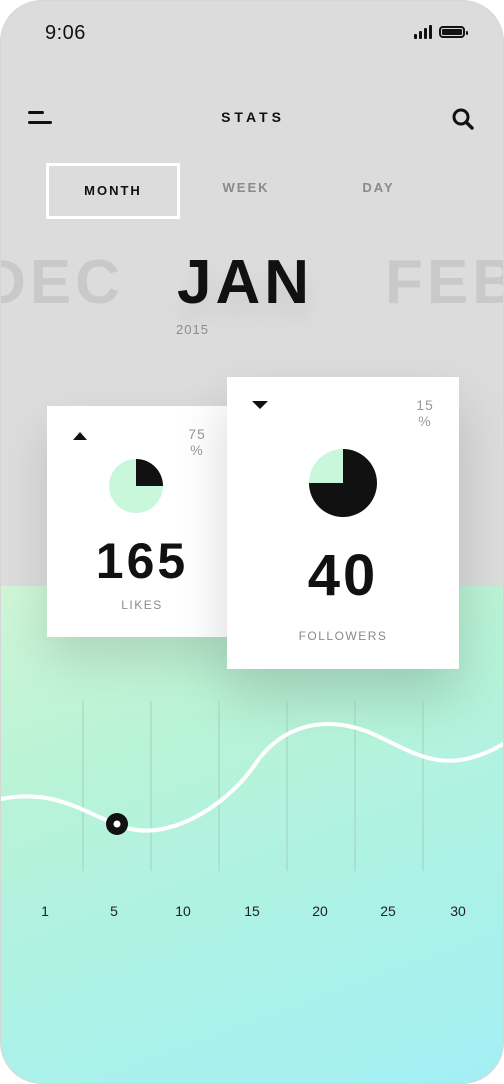  I want to click on trend-line, so click(252, 777).